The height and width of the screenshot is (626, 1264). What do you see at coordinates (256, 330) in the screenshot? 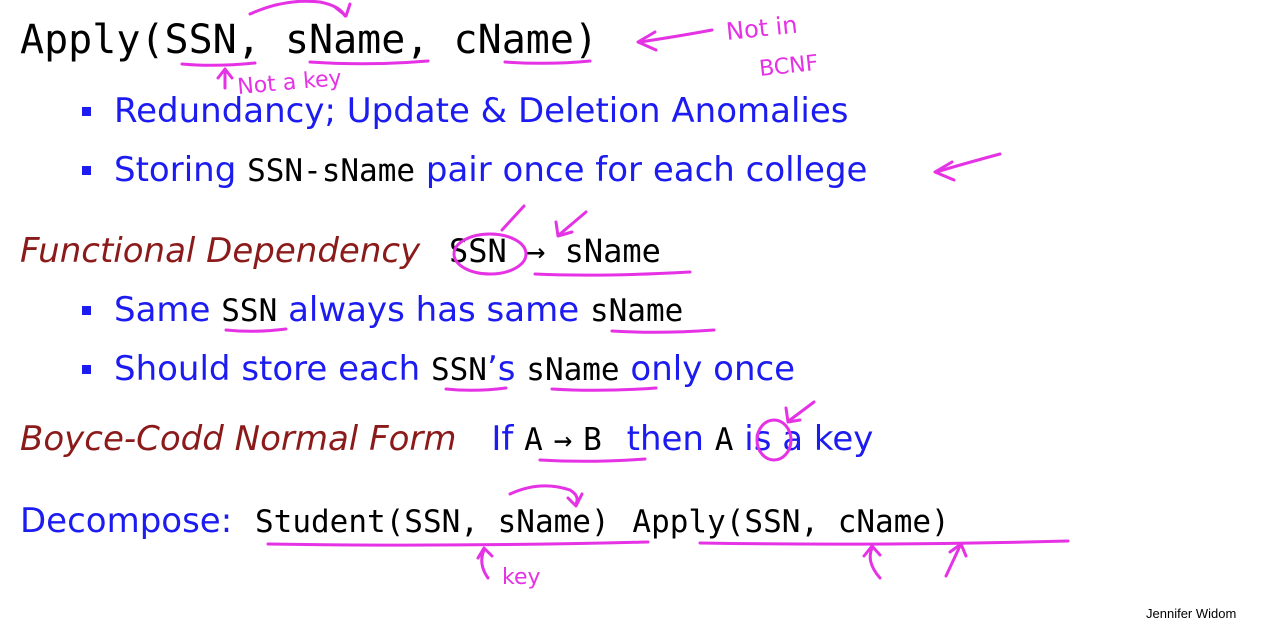
I see `underline-ssn-point` at bounding box center [256, 330].